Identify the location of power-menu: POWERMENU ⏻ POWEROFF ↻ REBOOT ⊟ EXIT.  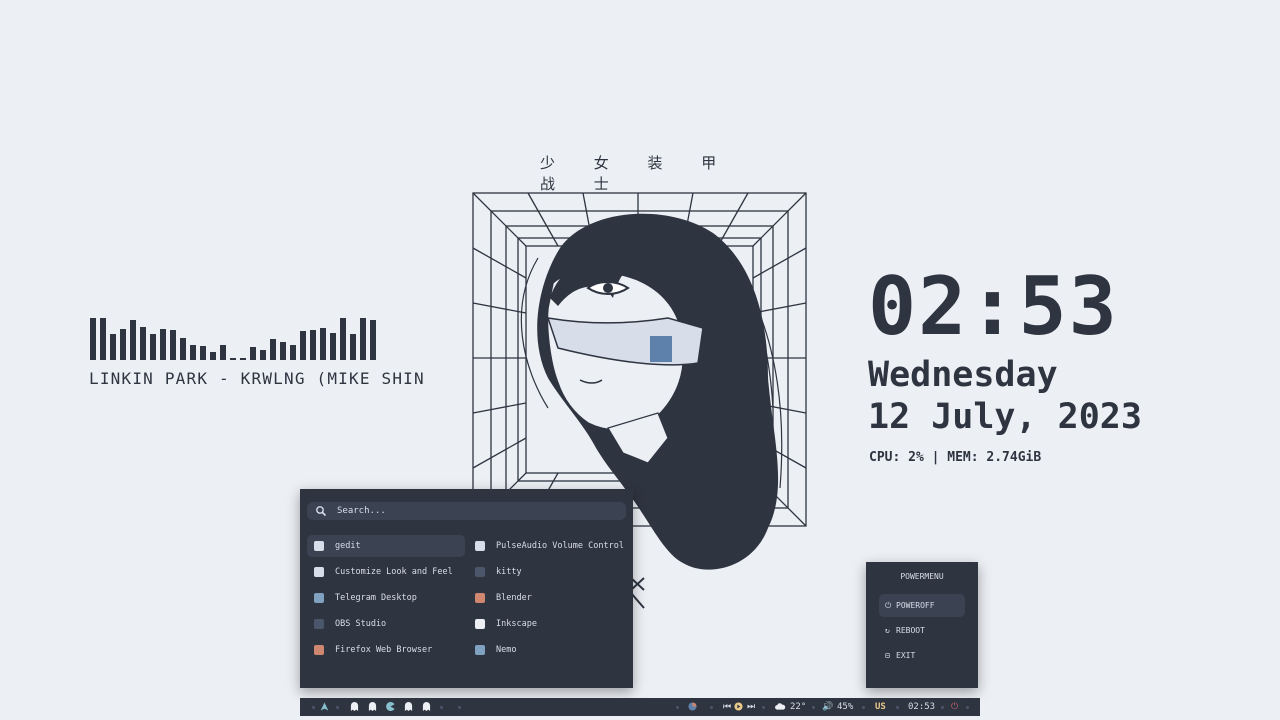
(922, 625).